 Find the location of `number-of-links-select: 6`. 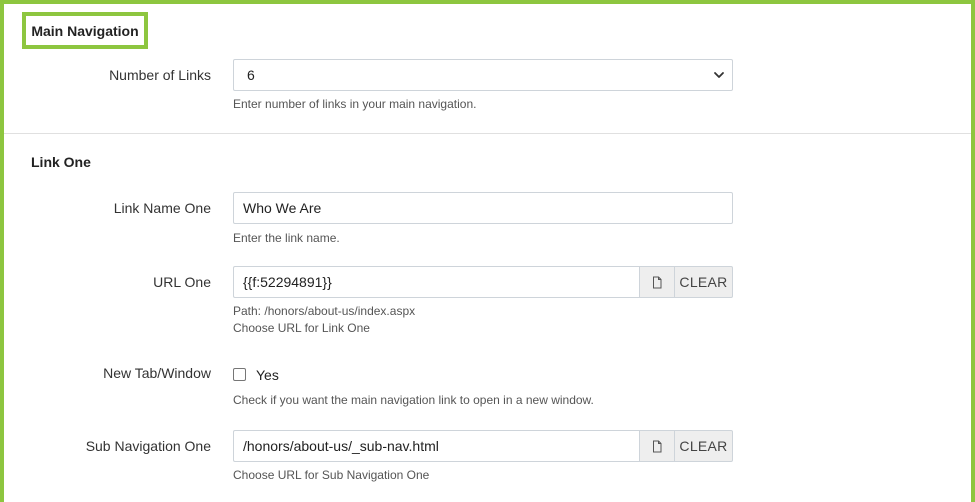

number-of-links-select: 6 is located at coordinates (483, 75).